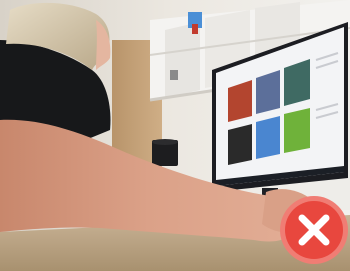  What do you see at coordinates (314, 230) in the screenshot?
I see `close-badge` at bounding box center [314, 230].